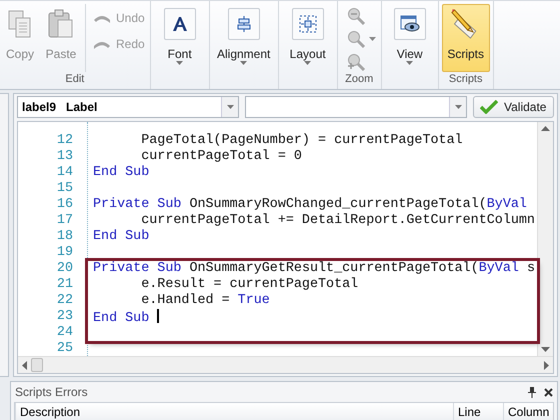  Describe the element at coordinates (307, 24) in the screenshot. I see `layout-icon` at that location.